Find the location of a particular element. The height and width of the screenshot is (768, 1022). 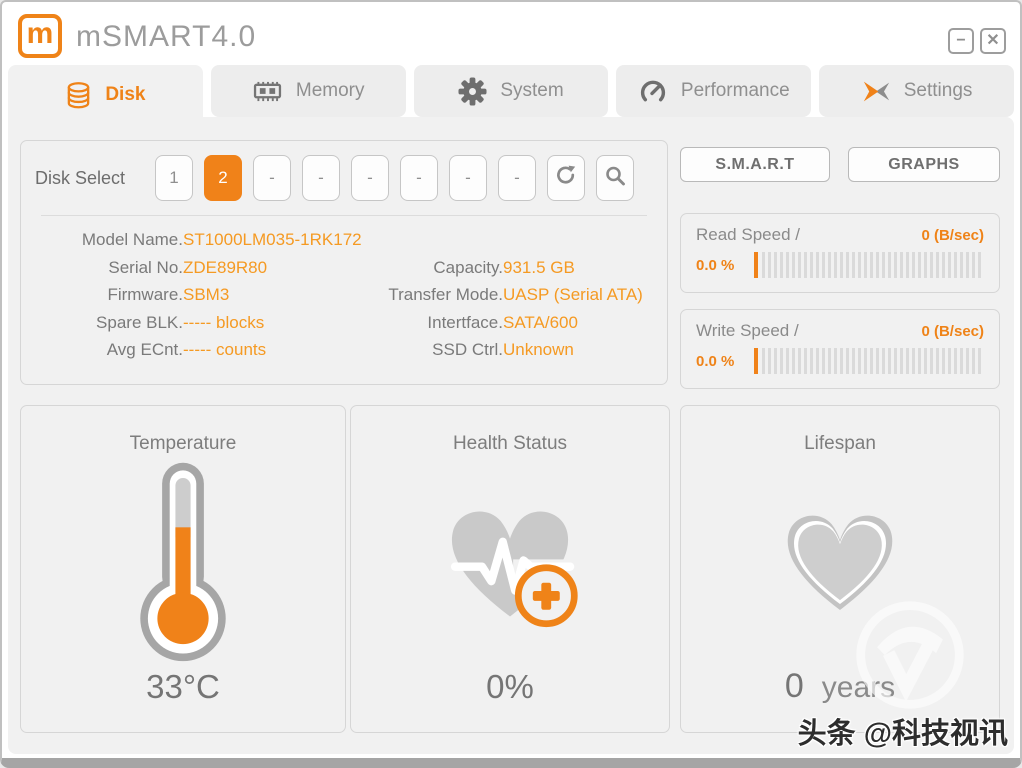

thermometer-icon is located at coordinates (183, 561).